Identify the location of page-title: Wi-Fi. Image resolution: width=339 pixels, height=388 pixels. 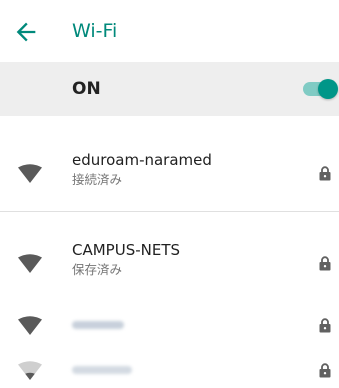
(95, 31).